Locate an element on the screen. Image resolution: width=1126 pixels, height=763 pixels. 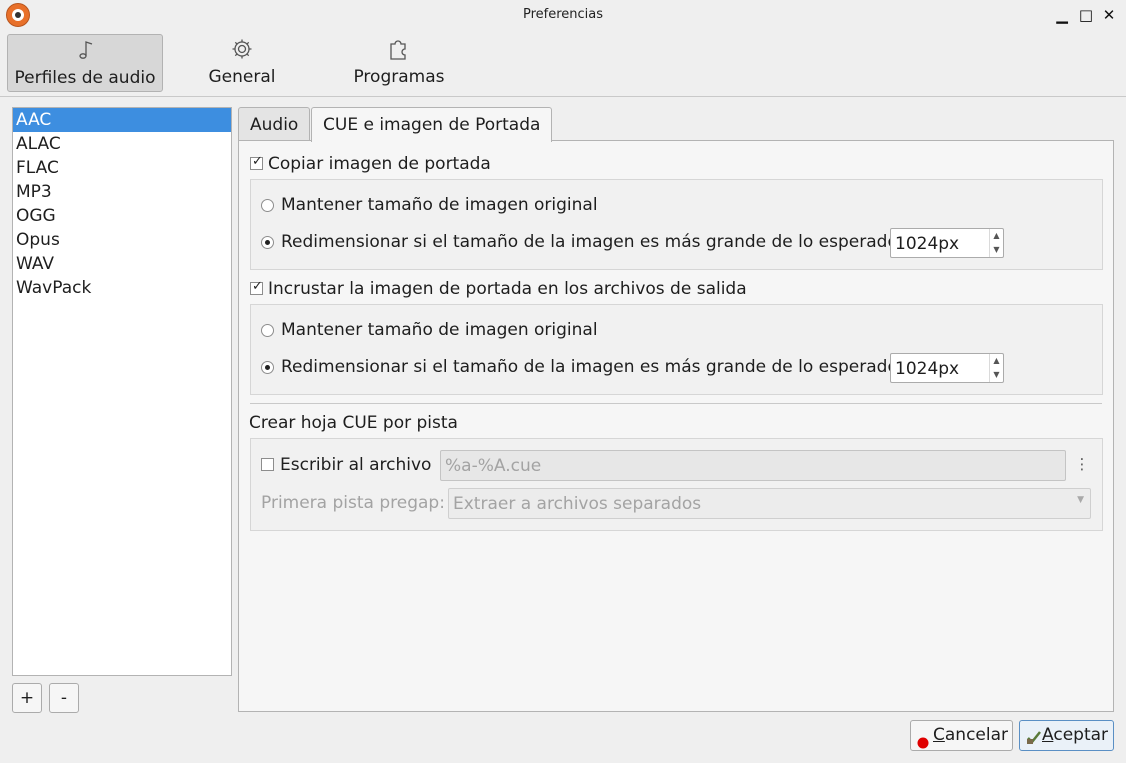
cue-pattern-value: %a-%A.cue is located at coordinates (493, 466).